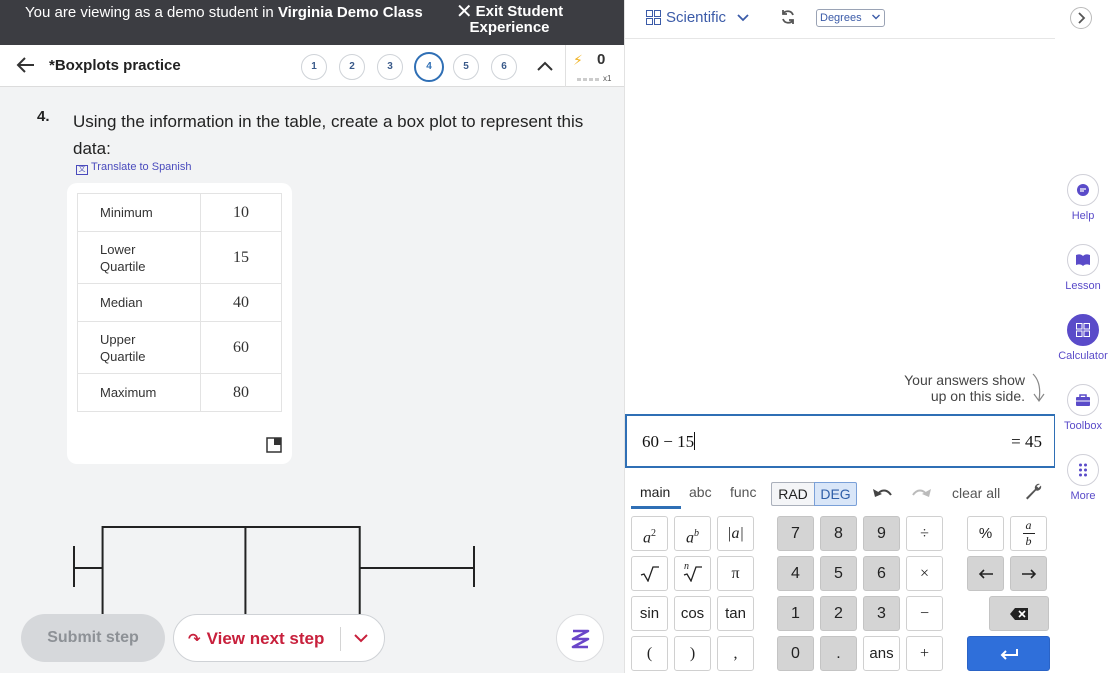 The image size is (1108, 673). I want to click on sidebar-item-more: More, so click(1081, 478).